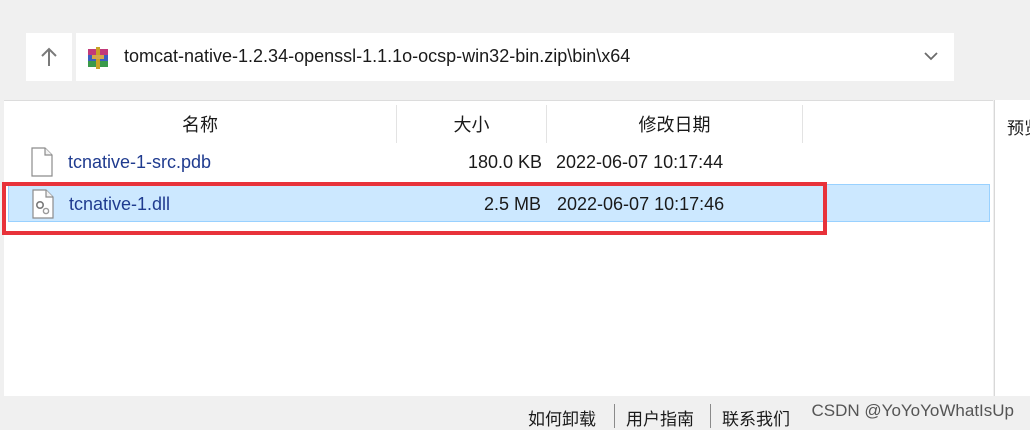 The image size is (1030, 430). Describe the element at coordinates (120, 203) in the screenshot. I see `file-name: tcnative-1.dll` at that location.